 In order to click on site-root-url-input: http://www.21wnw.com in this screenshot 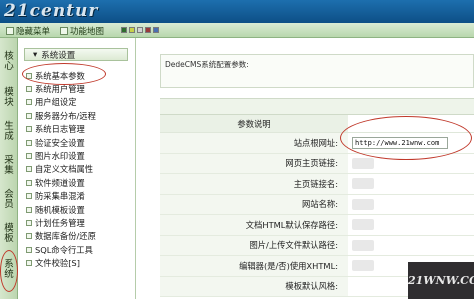, I will do `click(400, 142)`.